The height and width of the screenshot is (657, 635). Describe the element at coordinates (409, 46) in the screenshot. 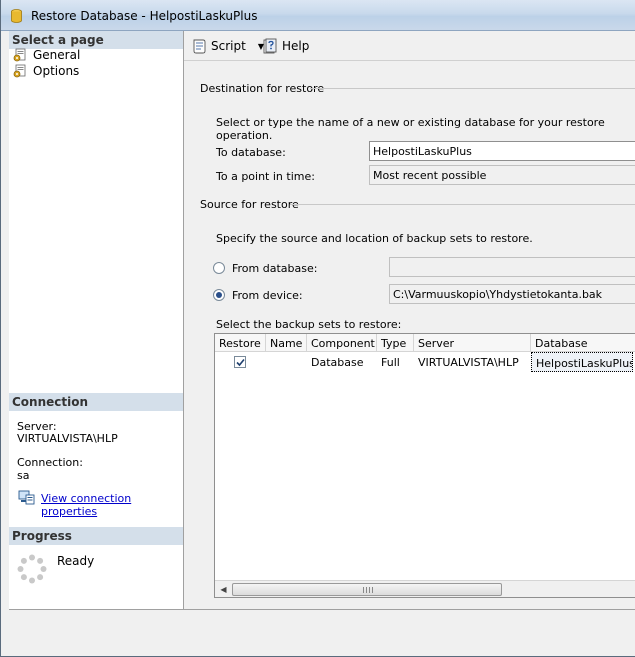

I see `toolbar: Script ▼ Help` at that location.